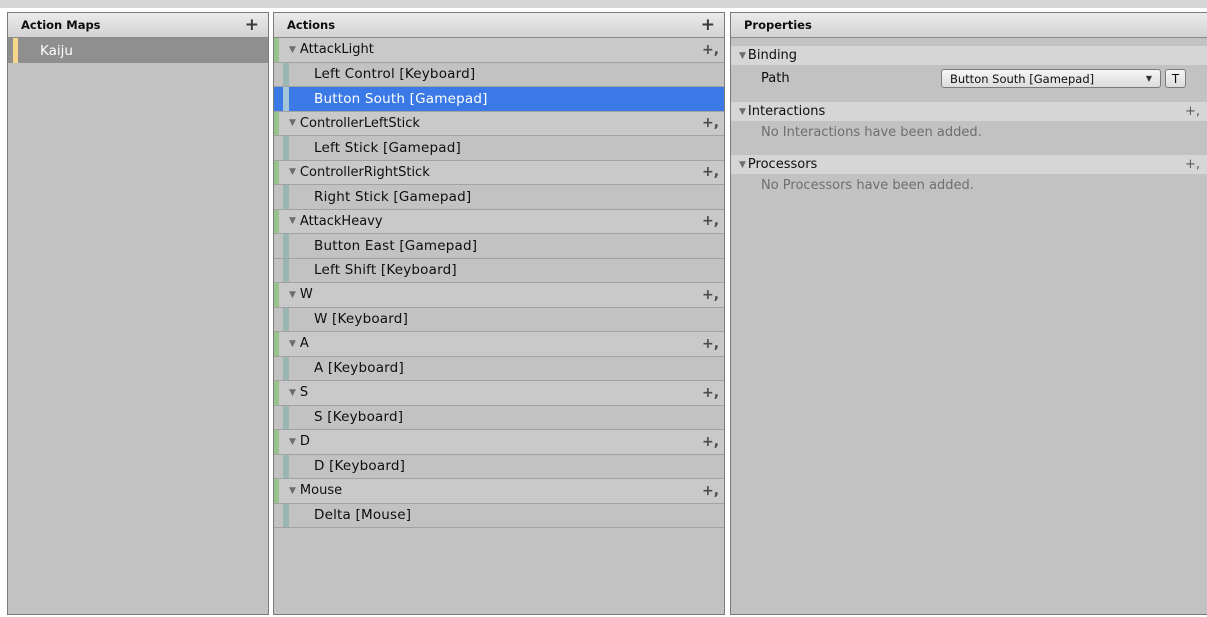 The width and height of the screenshot is (1207, 617). Describe the element at coordinates (1175, 78) in the screenshot. I see `text-mode-button: T` at that location.